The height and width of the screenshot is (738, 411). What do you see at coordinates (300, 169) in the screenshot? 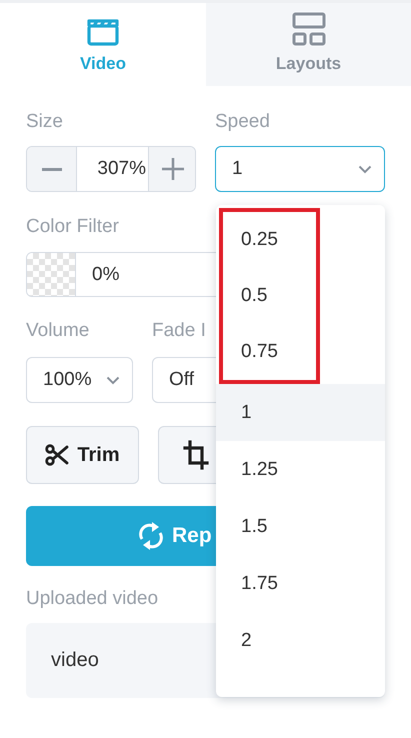
I see `speed-select: 1` at bounding box center [300, 169].